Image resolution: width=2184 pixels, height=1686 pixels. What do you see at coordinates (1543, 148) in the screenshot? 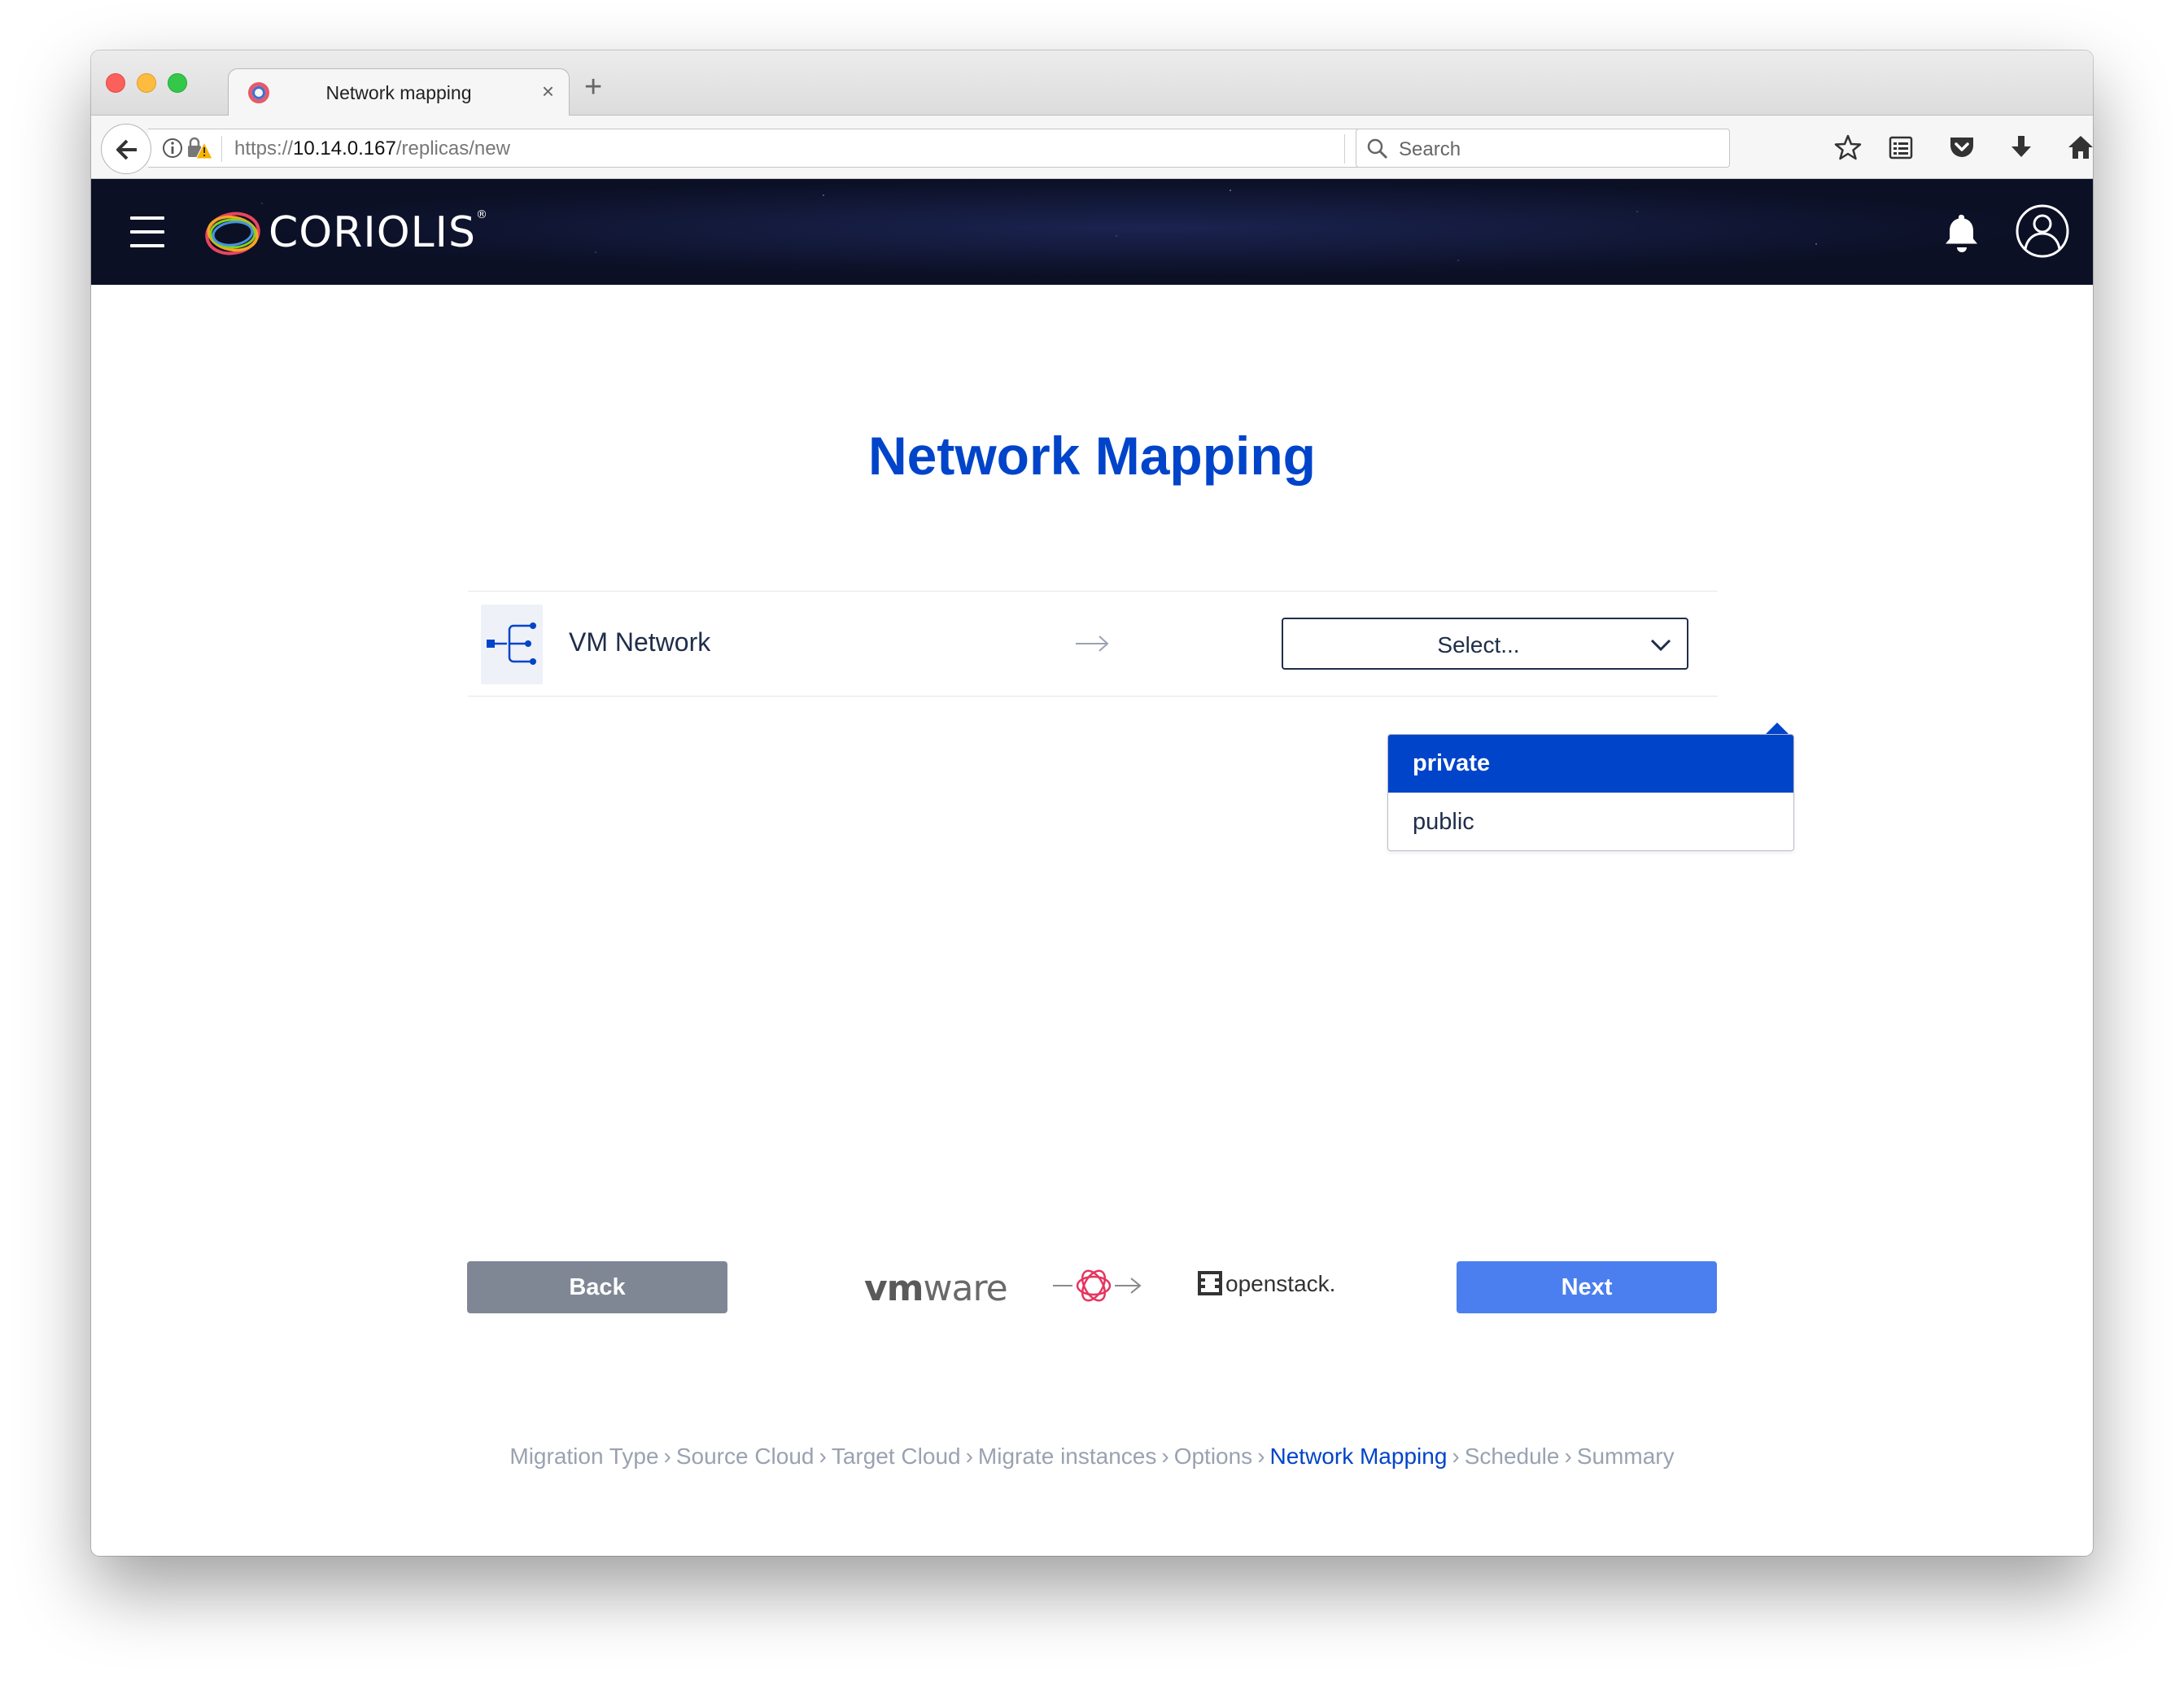
I see `search-bar: Search` at bounding box center [1543, 148].